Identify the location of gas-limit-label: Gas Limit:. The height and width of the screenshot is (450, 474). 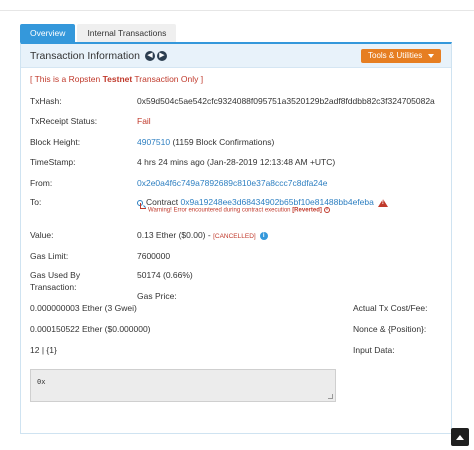
(49, 256).